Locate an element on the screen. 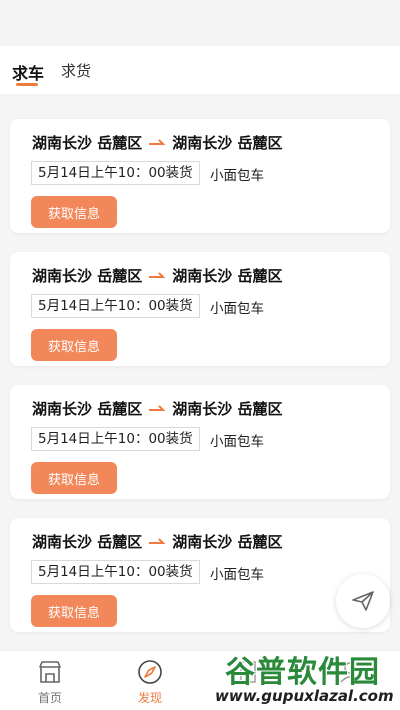 The width and height of the screenshot is (400, 710). send-icon is located at coordinates (363, 601).